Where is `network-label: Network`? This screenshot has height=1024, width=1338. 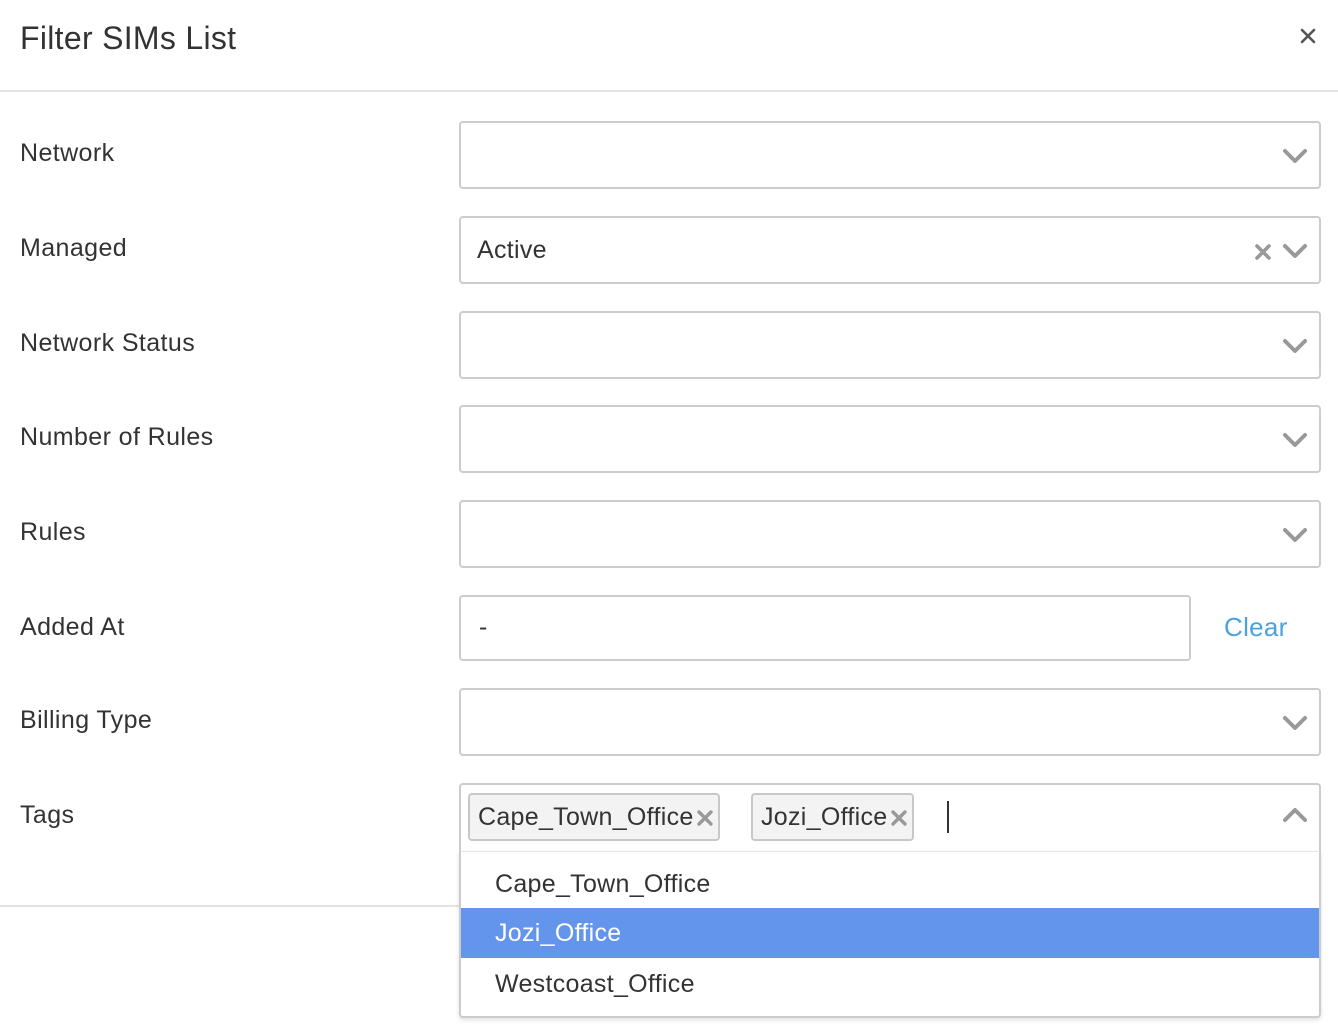
network-label: Network is located at coordinates (67, 153).